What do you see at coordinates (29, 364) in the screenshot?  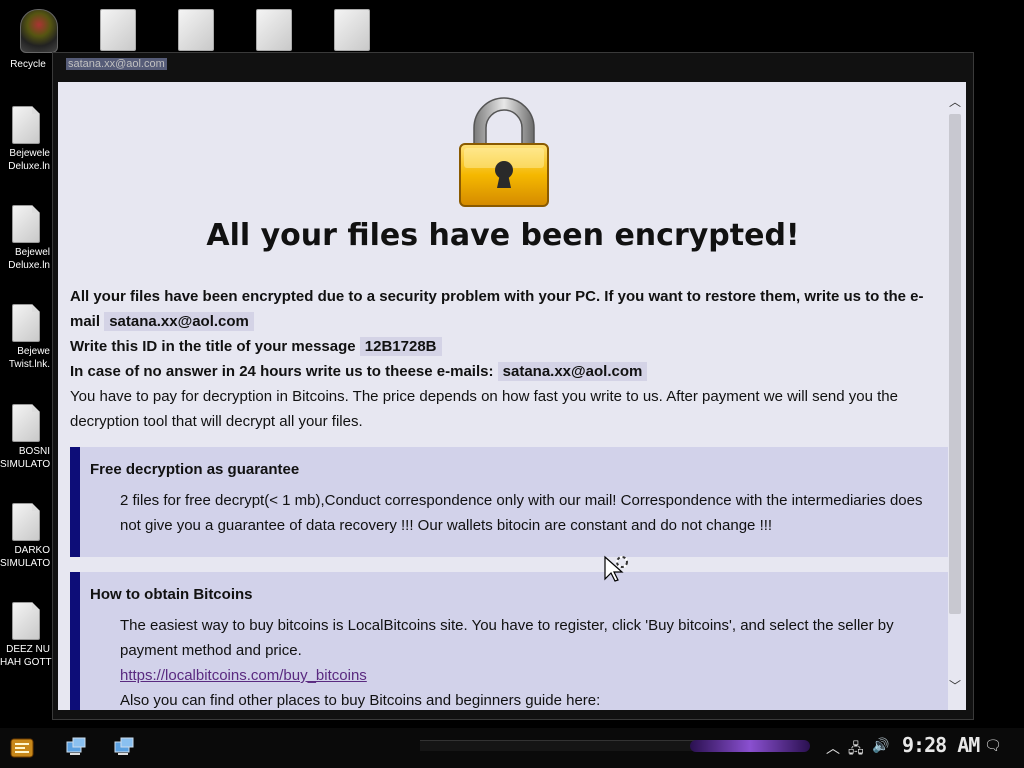 I see `shortcut-label: Twist.lnk.` at bounding box center [29, 364].